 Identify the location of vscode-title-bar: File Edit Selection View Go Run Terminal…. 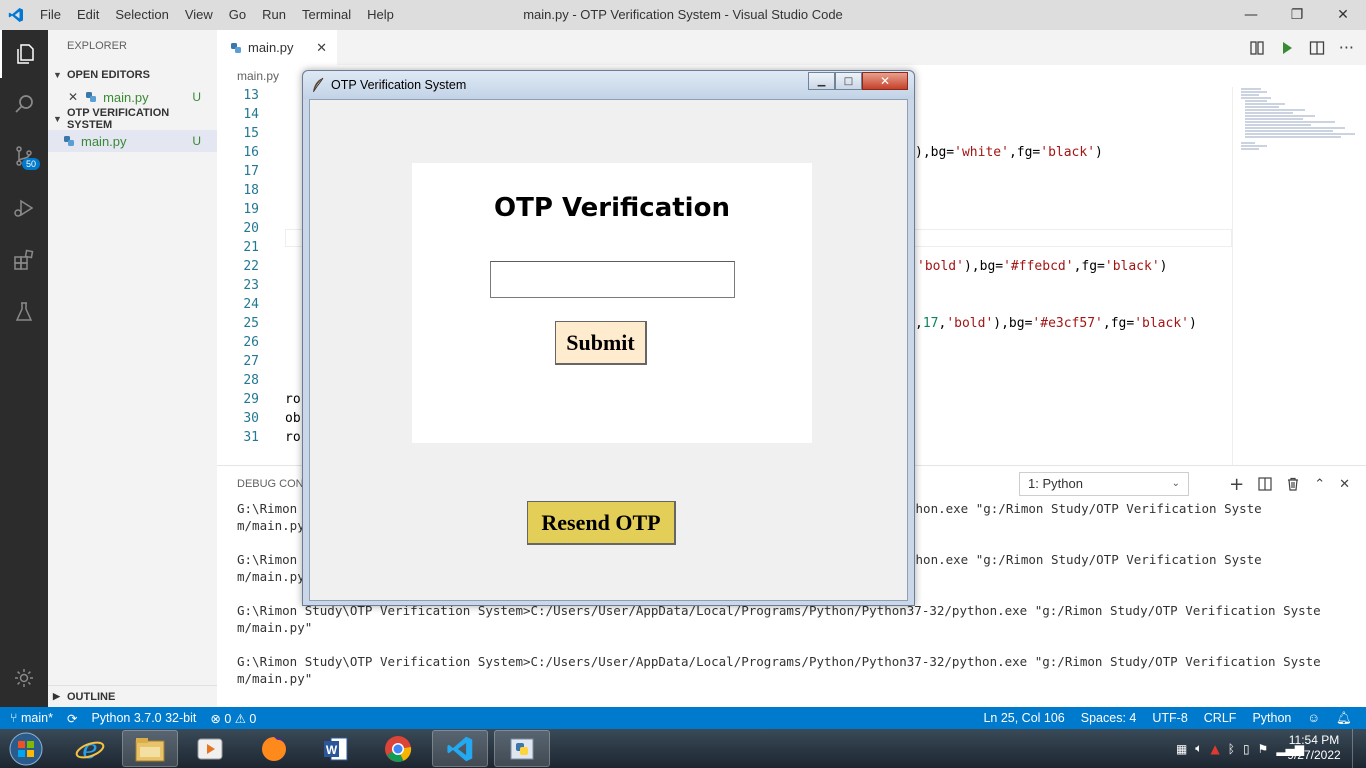
(683, 15).